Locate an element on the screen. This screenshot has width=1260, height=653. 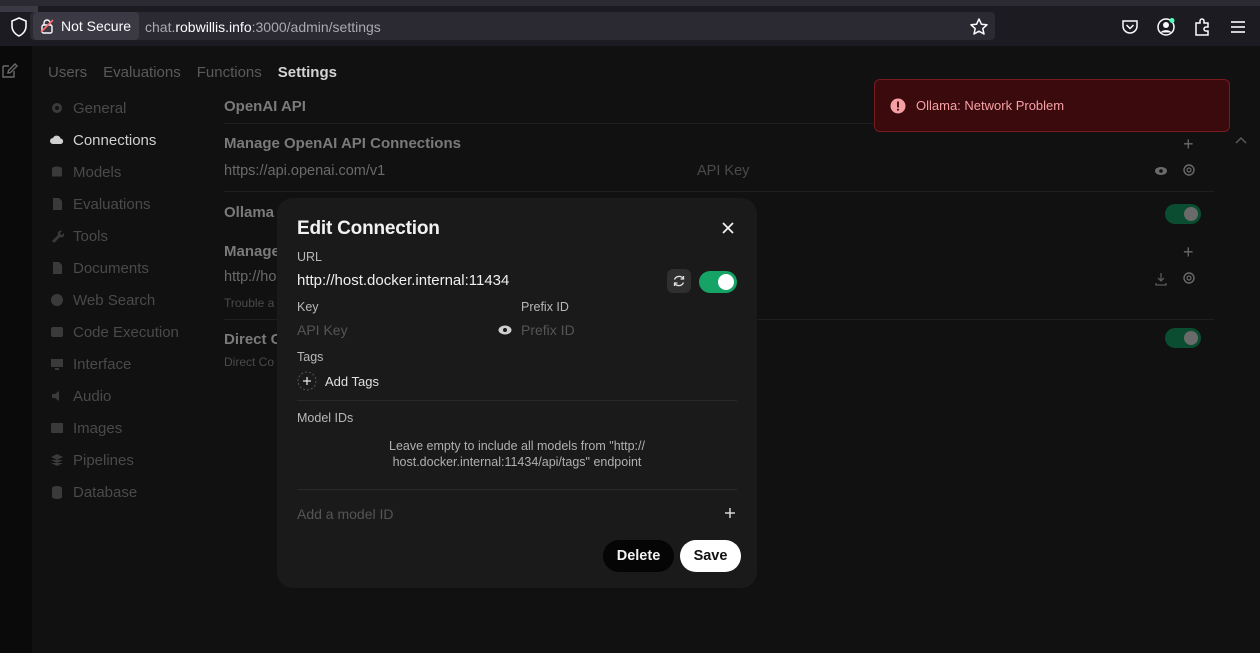
sidebar-item-web-search: Web Search is located at coordinates (114, 300).